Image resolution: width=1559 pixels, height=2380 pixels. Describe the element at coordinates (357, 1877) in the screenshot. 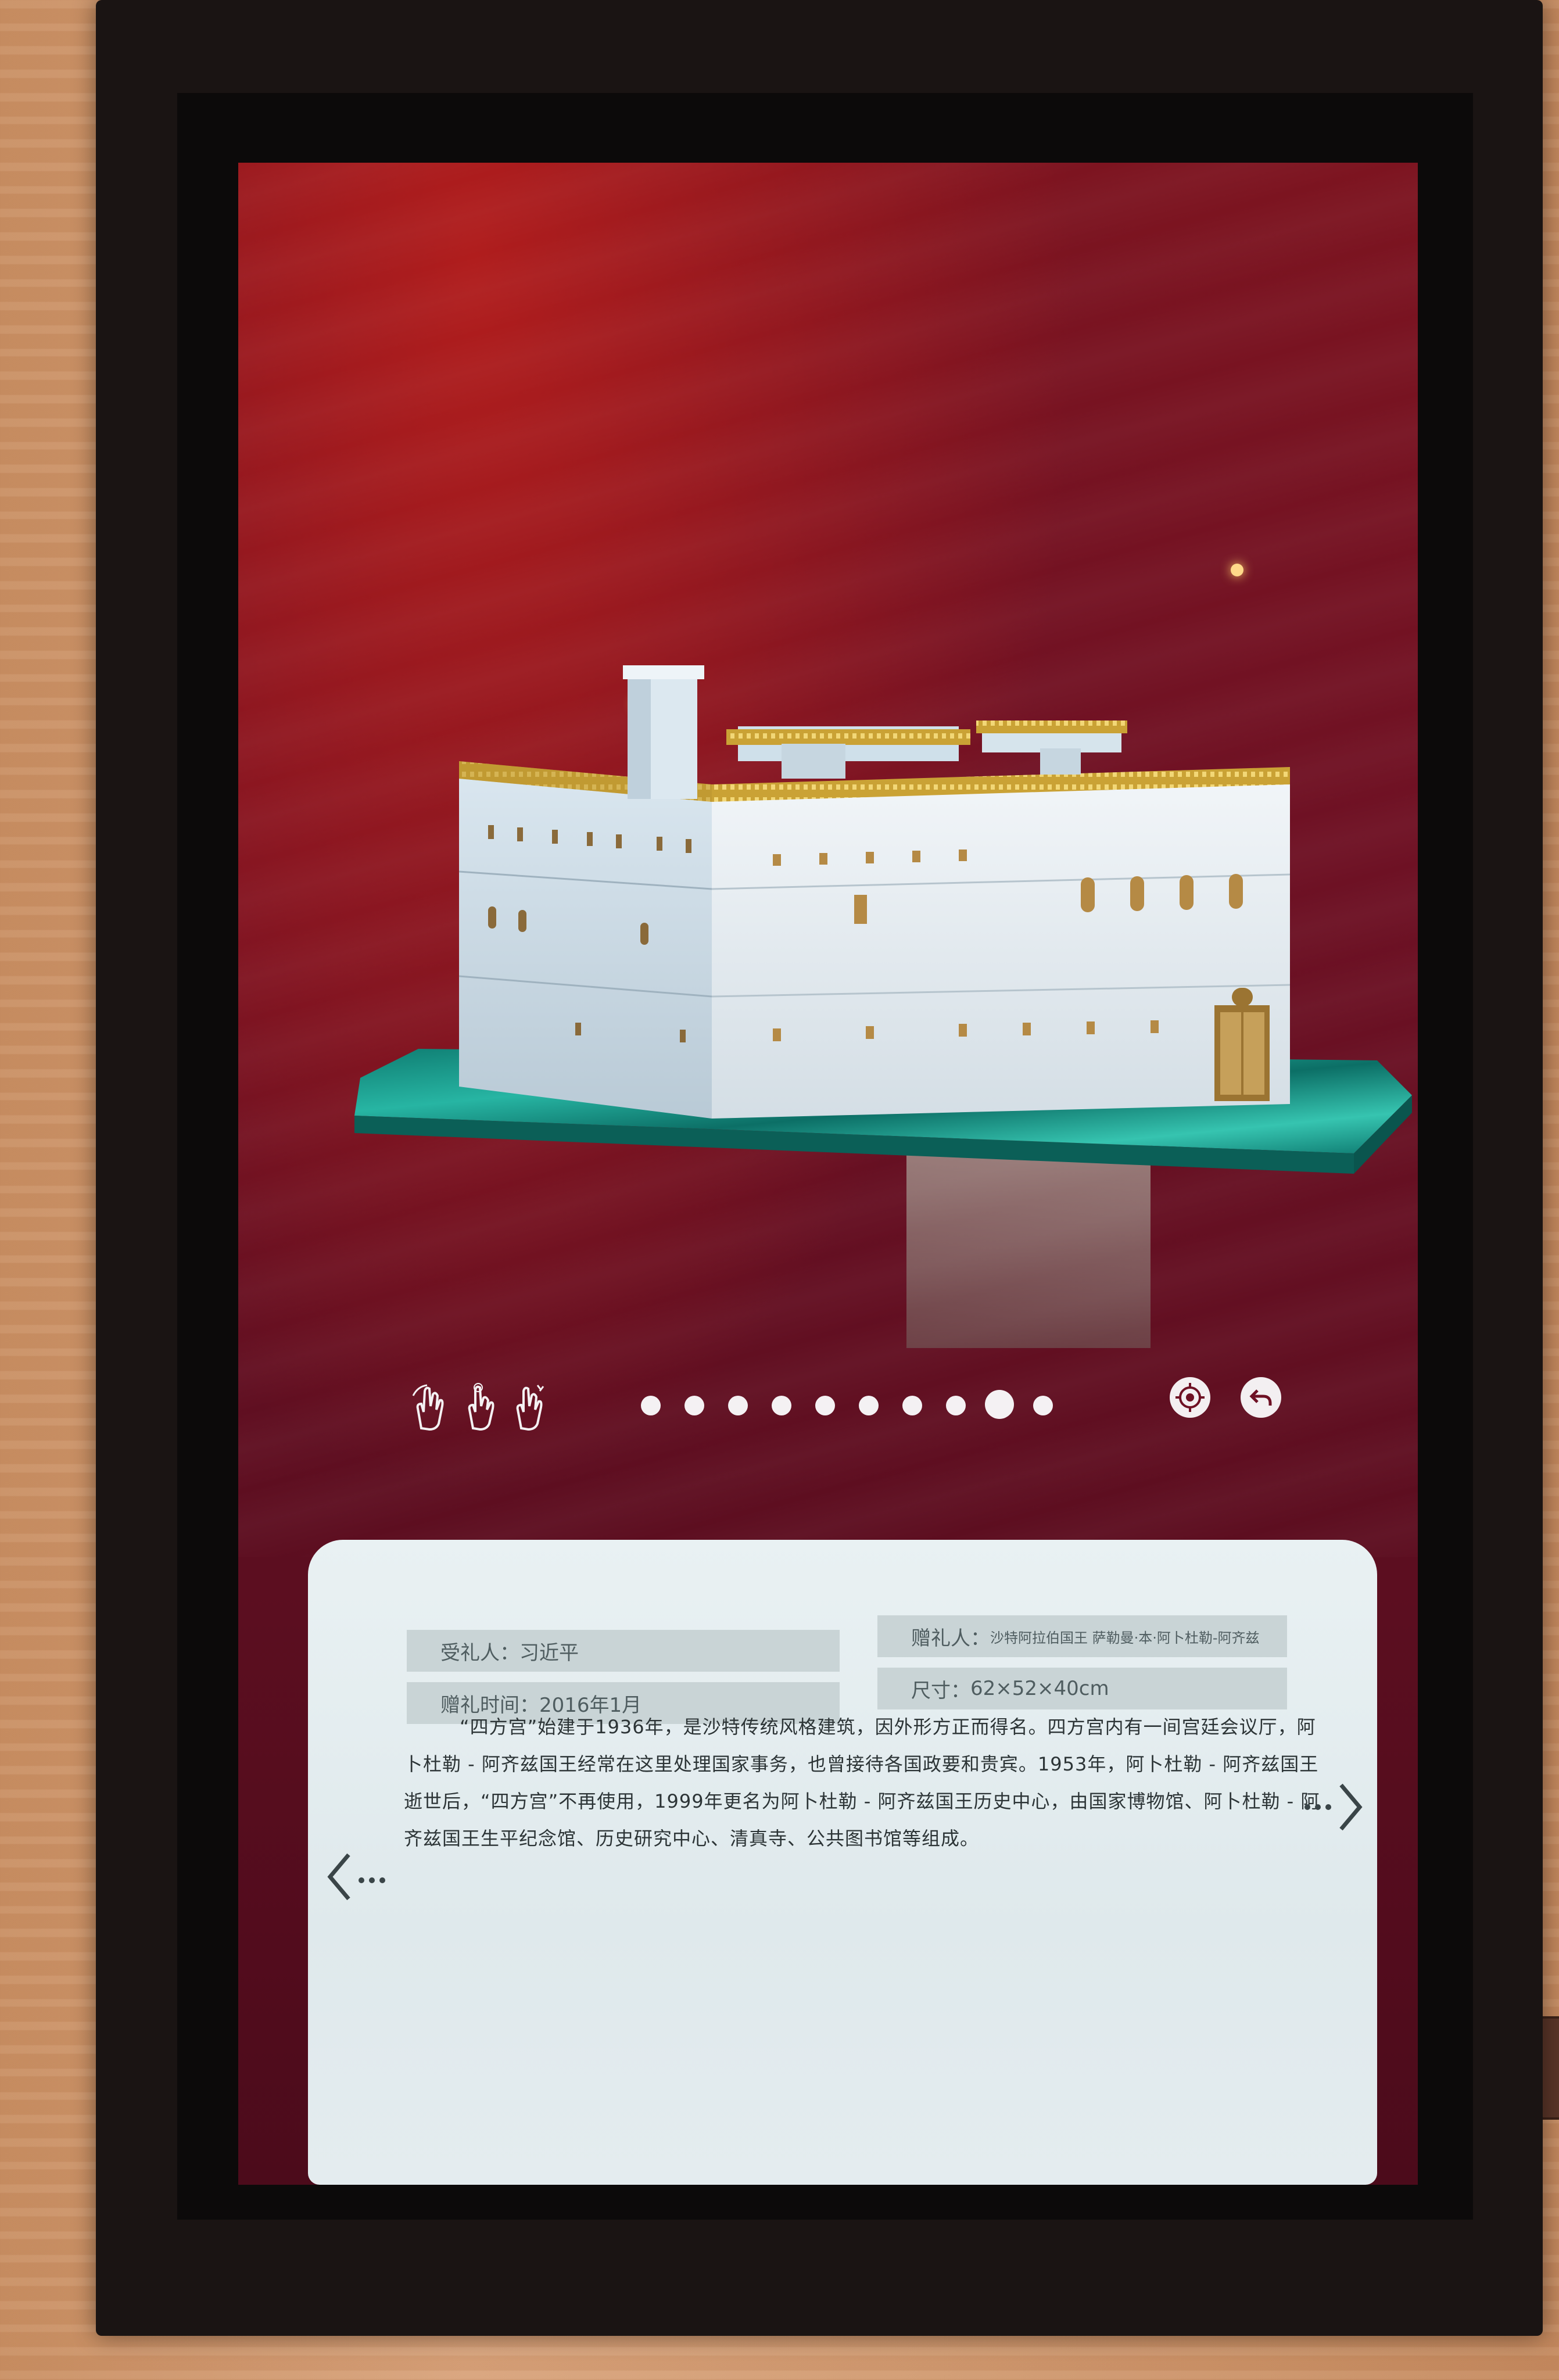

I see `prev-arrow-icon` at that location.